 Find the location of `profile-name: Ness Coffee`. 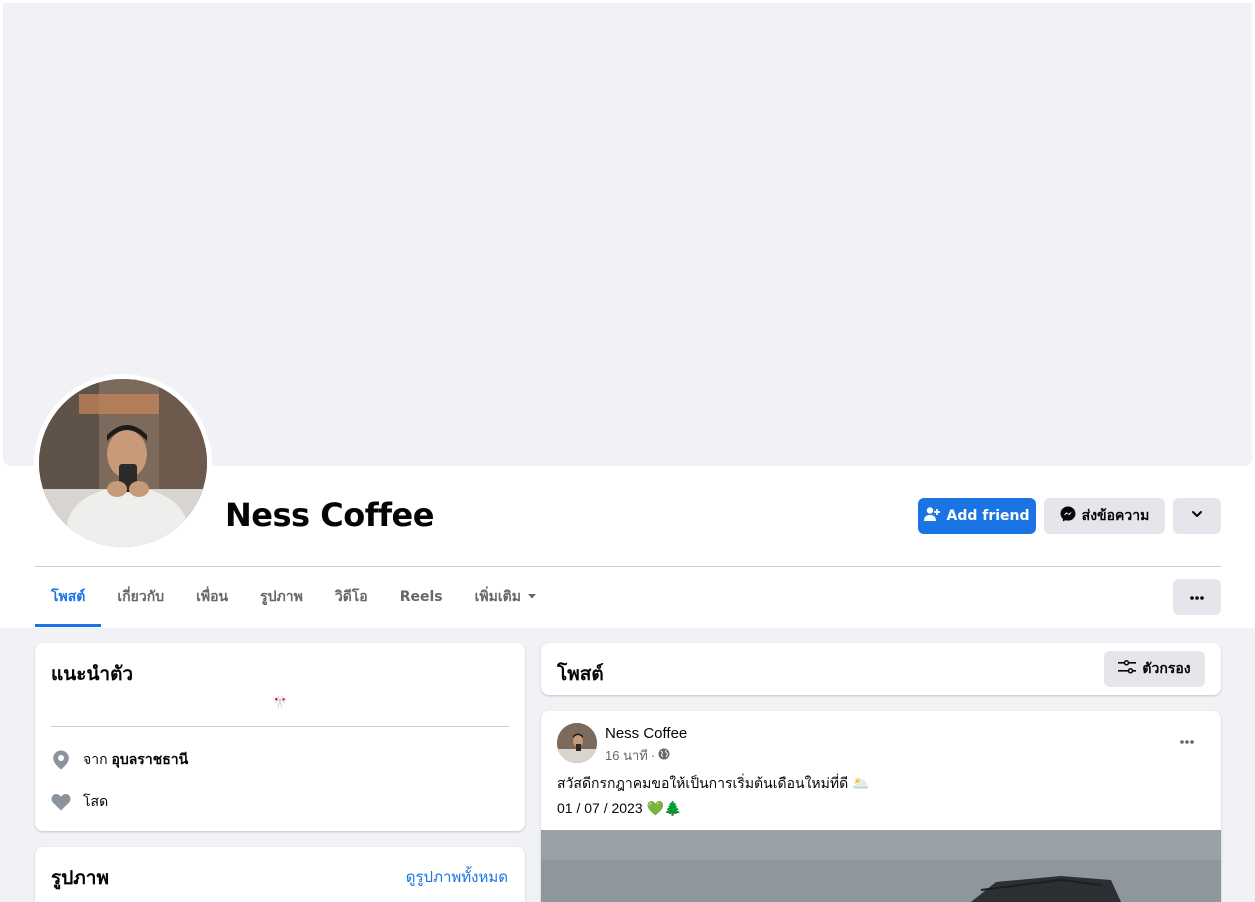

profile-name: Ness Coffee is located at coordinates (329, 515).